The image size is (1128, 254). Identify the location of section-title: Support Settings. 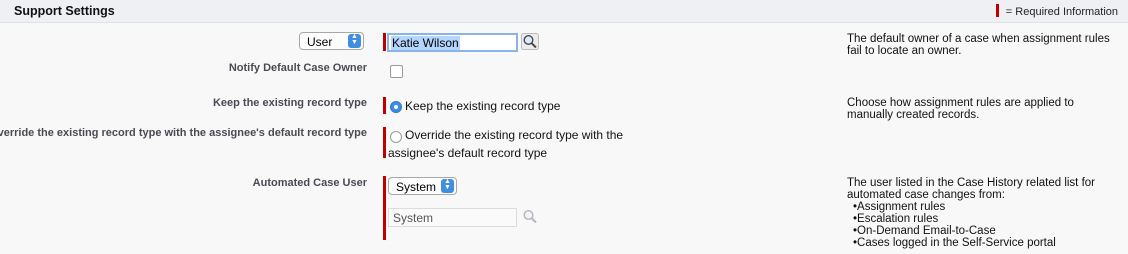
(64, 11).